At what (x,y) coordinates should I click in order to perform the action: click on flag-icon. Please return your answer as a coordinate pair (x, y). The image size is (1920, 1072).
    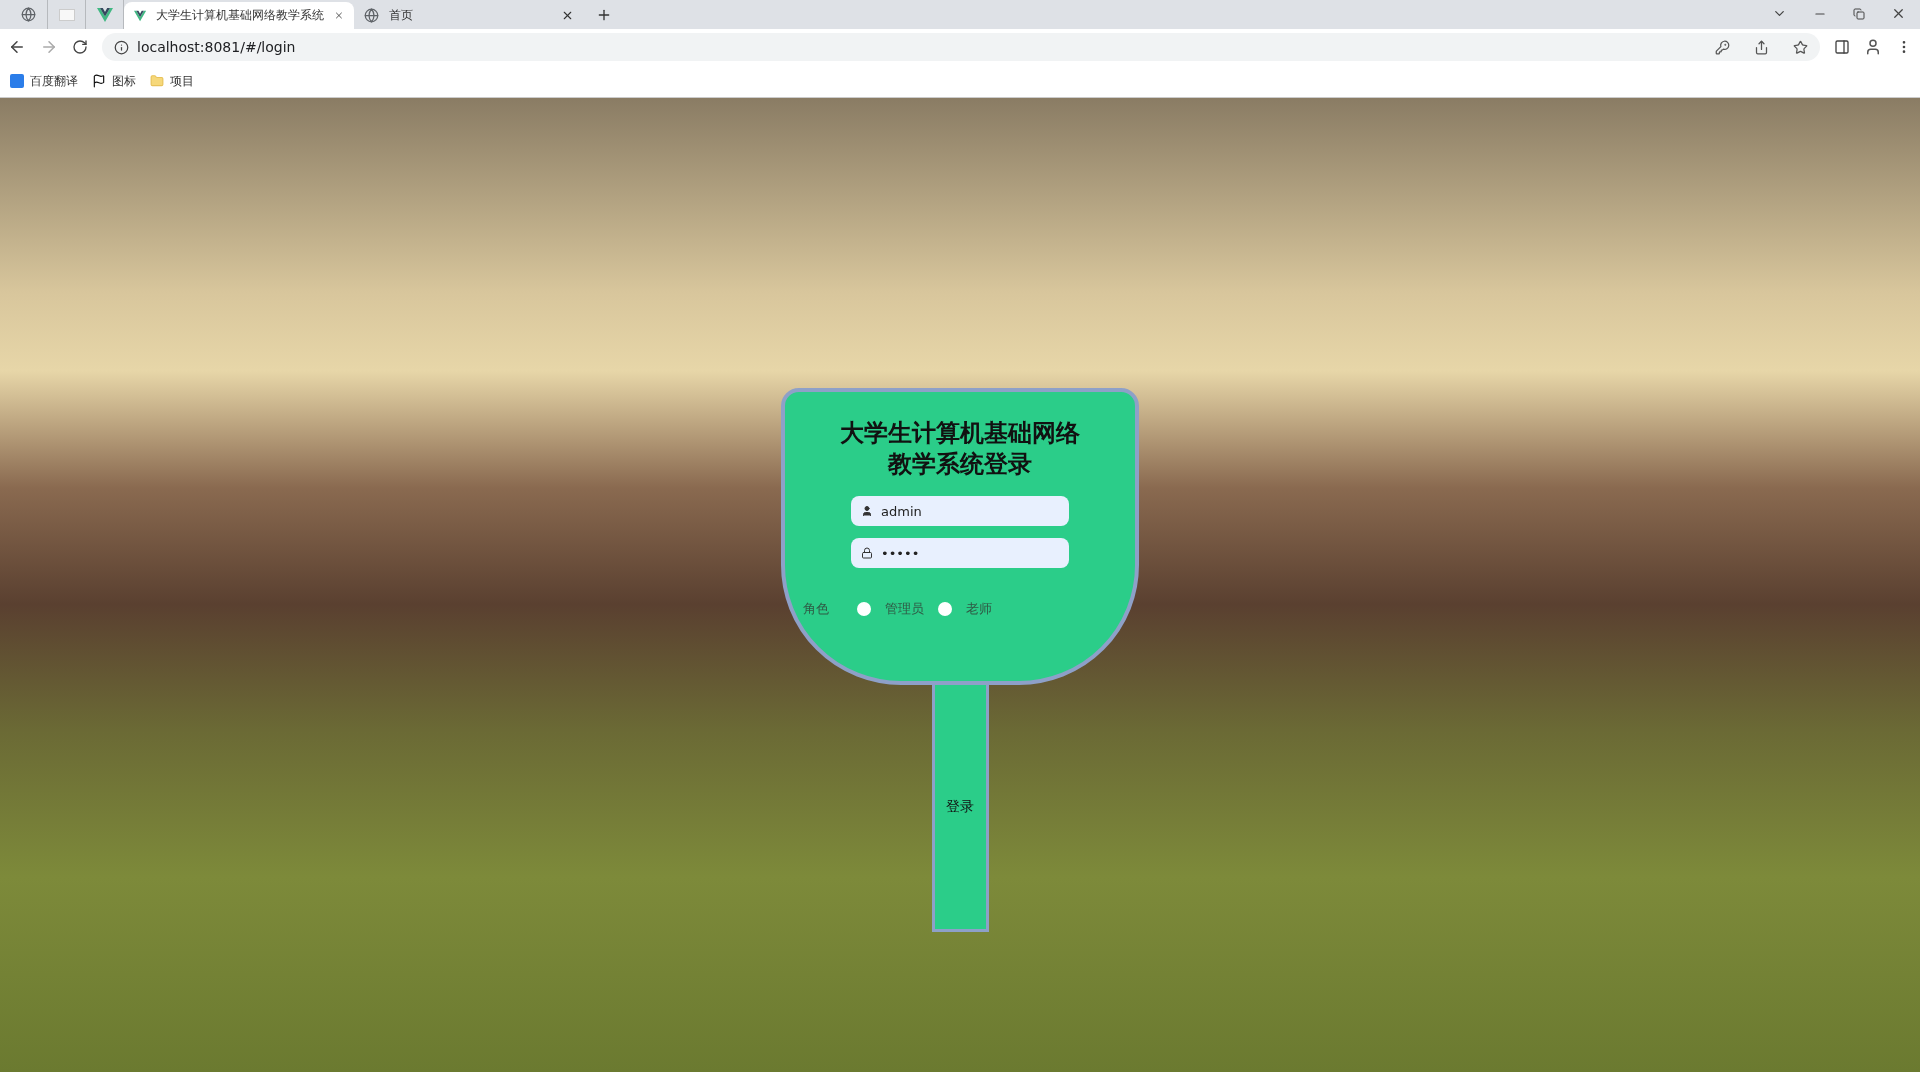
    Looking at the image, I should click on (99, 81).